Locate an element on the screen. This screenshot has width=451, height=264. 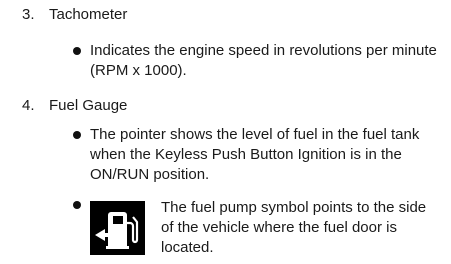
item-heading: Fuel Gauge is located at coordinates (88, 105).